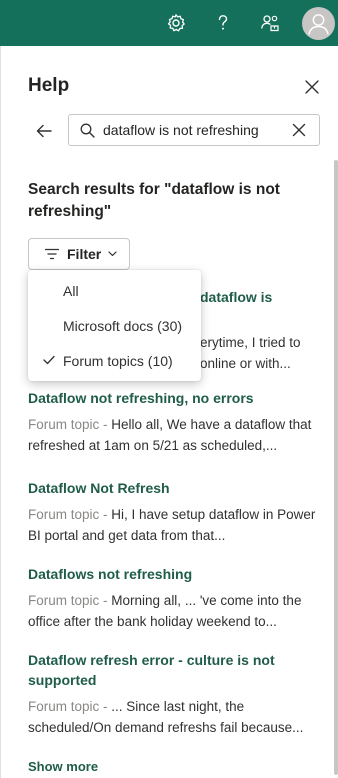 This screenshot has width=338, height=778. I want to click on search-icon, so click(87, 130).